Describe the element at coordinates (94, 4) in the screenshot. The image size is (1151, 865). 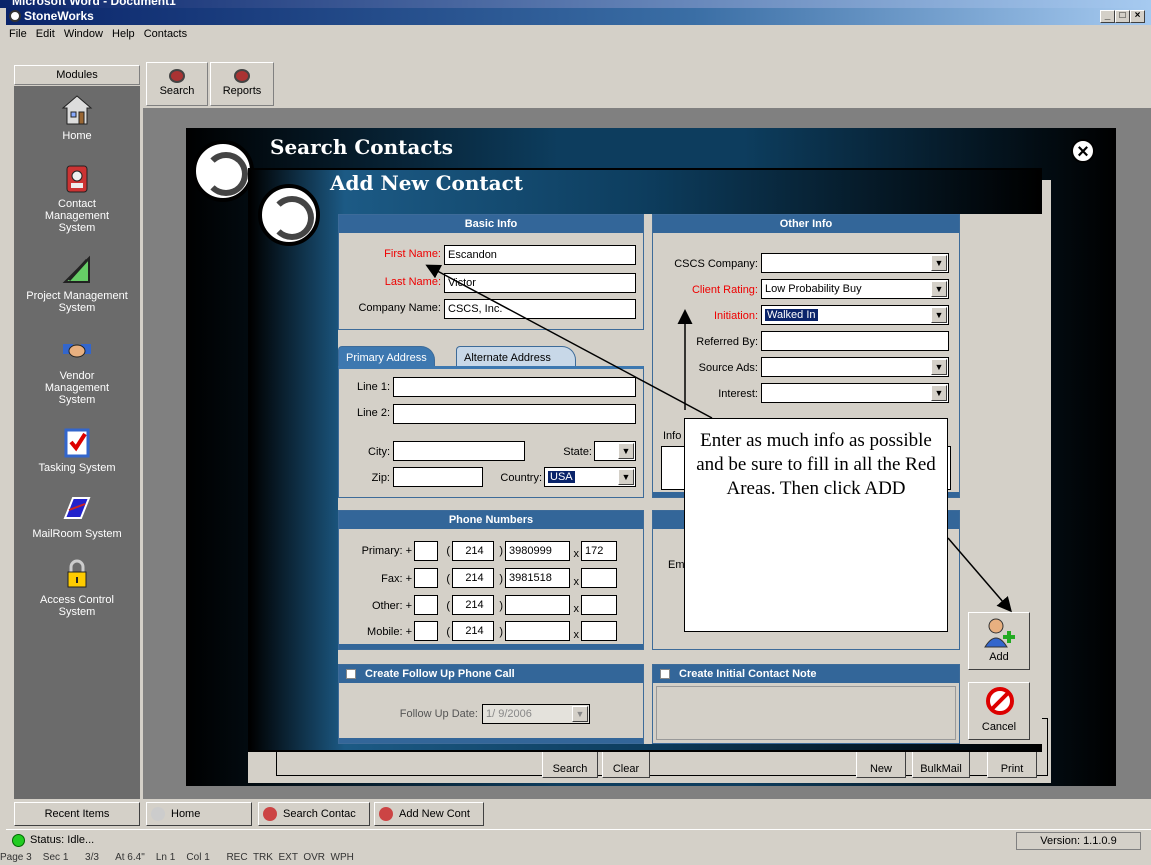
I see `word-title: Microsoft Word - Document1` at that location.